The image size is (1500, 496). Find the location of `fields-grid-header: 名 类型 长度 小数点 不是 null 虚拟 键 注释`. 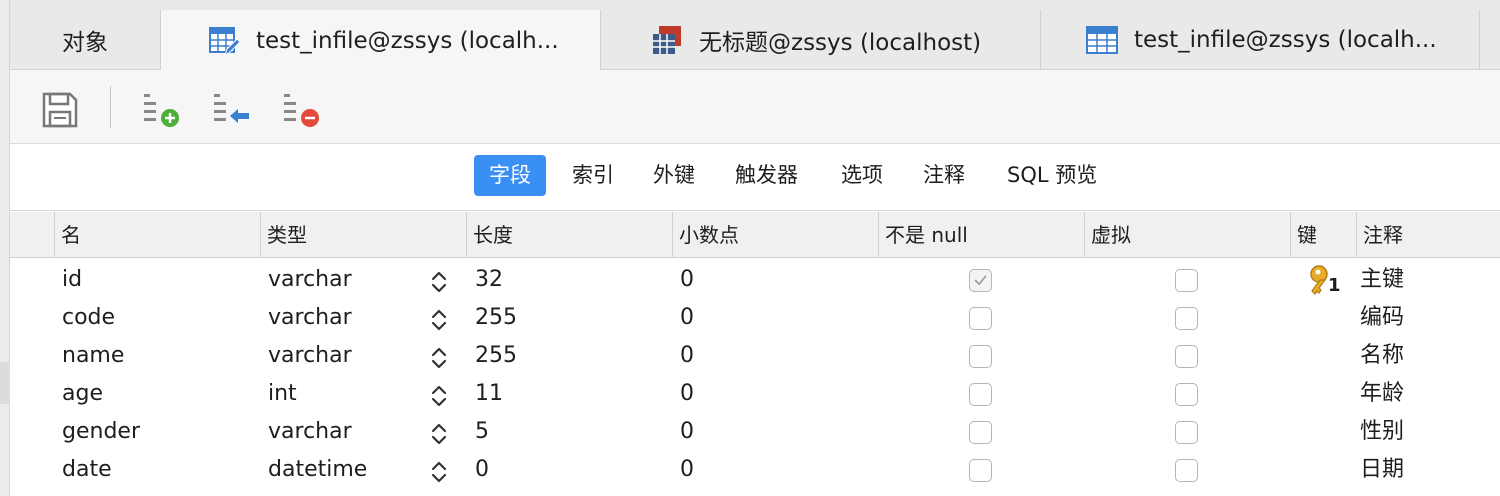

fields-grid-header: 名 类型 长度 小数点 不是 null 虚拟 键 注释 is located at coordinates (755, 235).